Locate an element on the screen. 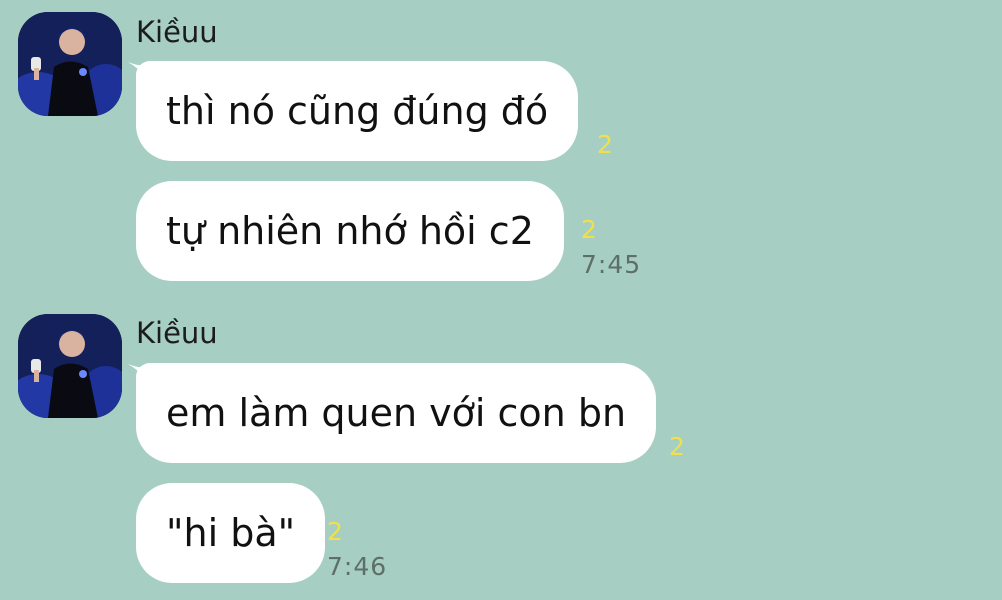  message-bubble: "hi bà" is located at coordinates (231, 533).